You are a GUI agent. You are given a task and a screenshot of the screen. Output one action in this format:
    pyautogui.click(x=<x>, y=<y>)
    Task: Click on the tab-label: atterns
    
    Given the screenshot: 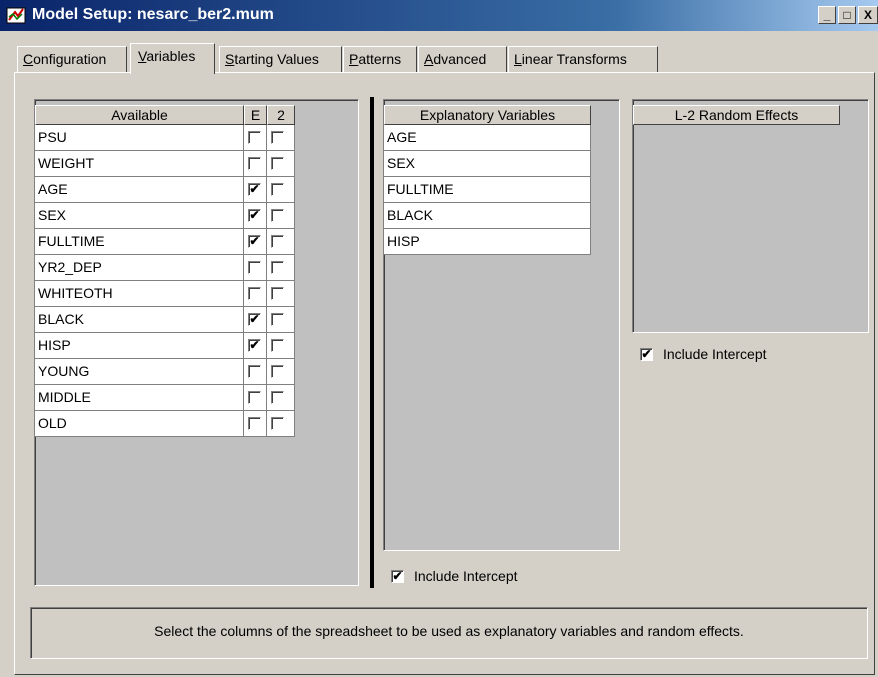 What is the action you would take?
    pyautogui.click(x=380, y=59)
    